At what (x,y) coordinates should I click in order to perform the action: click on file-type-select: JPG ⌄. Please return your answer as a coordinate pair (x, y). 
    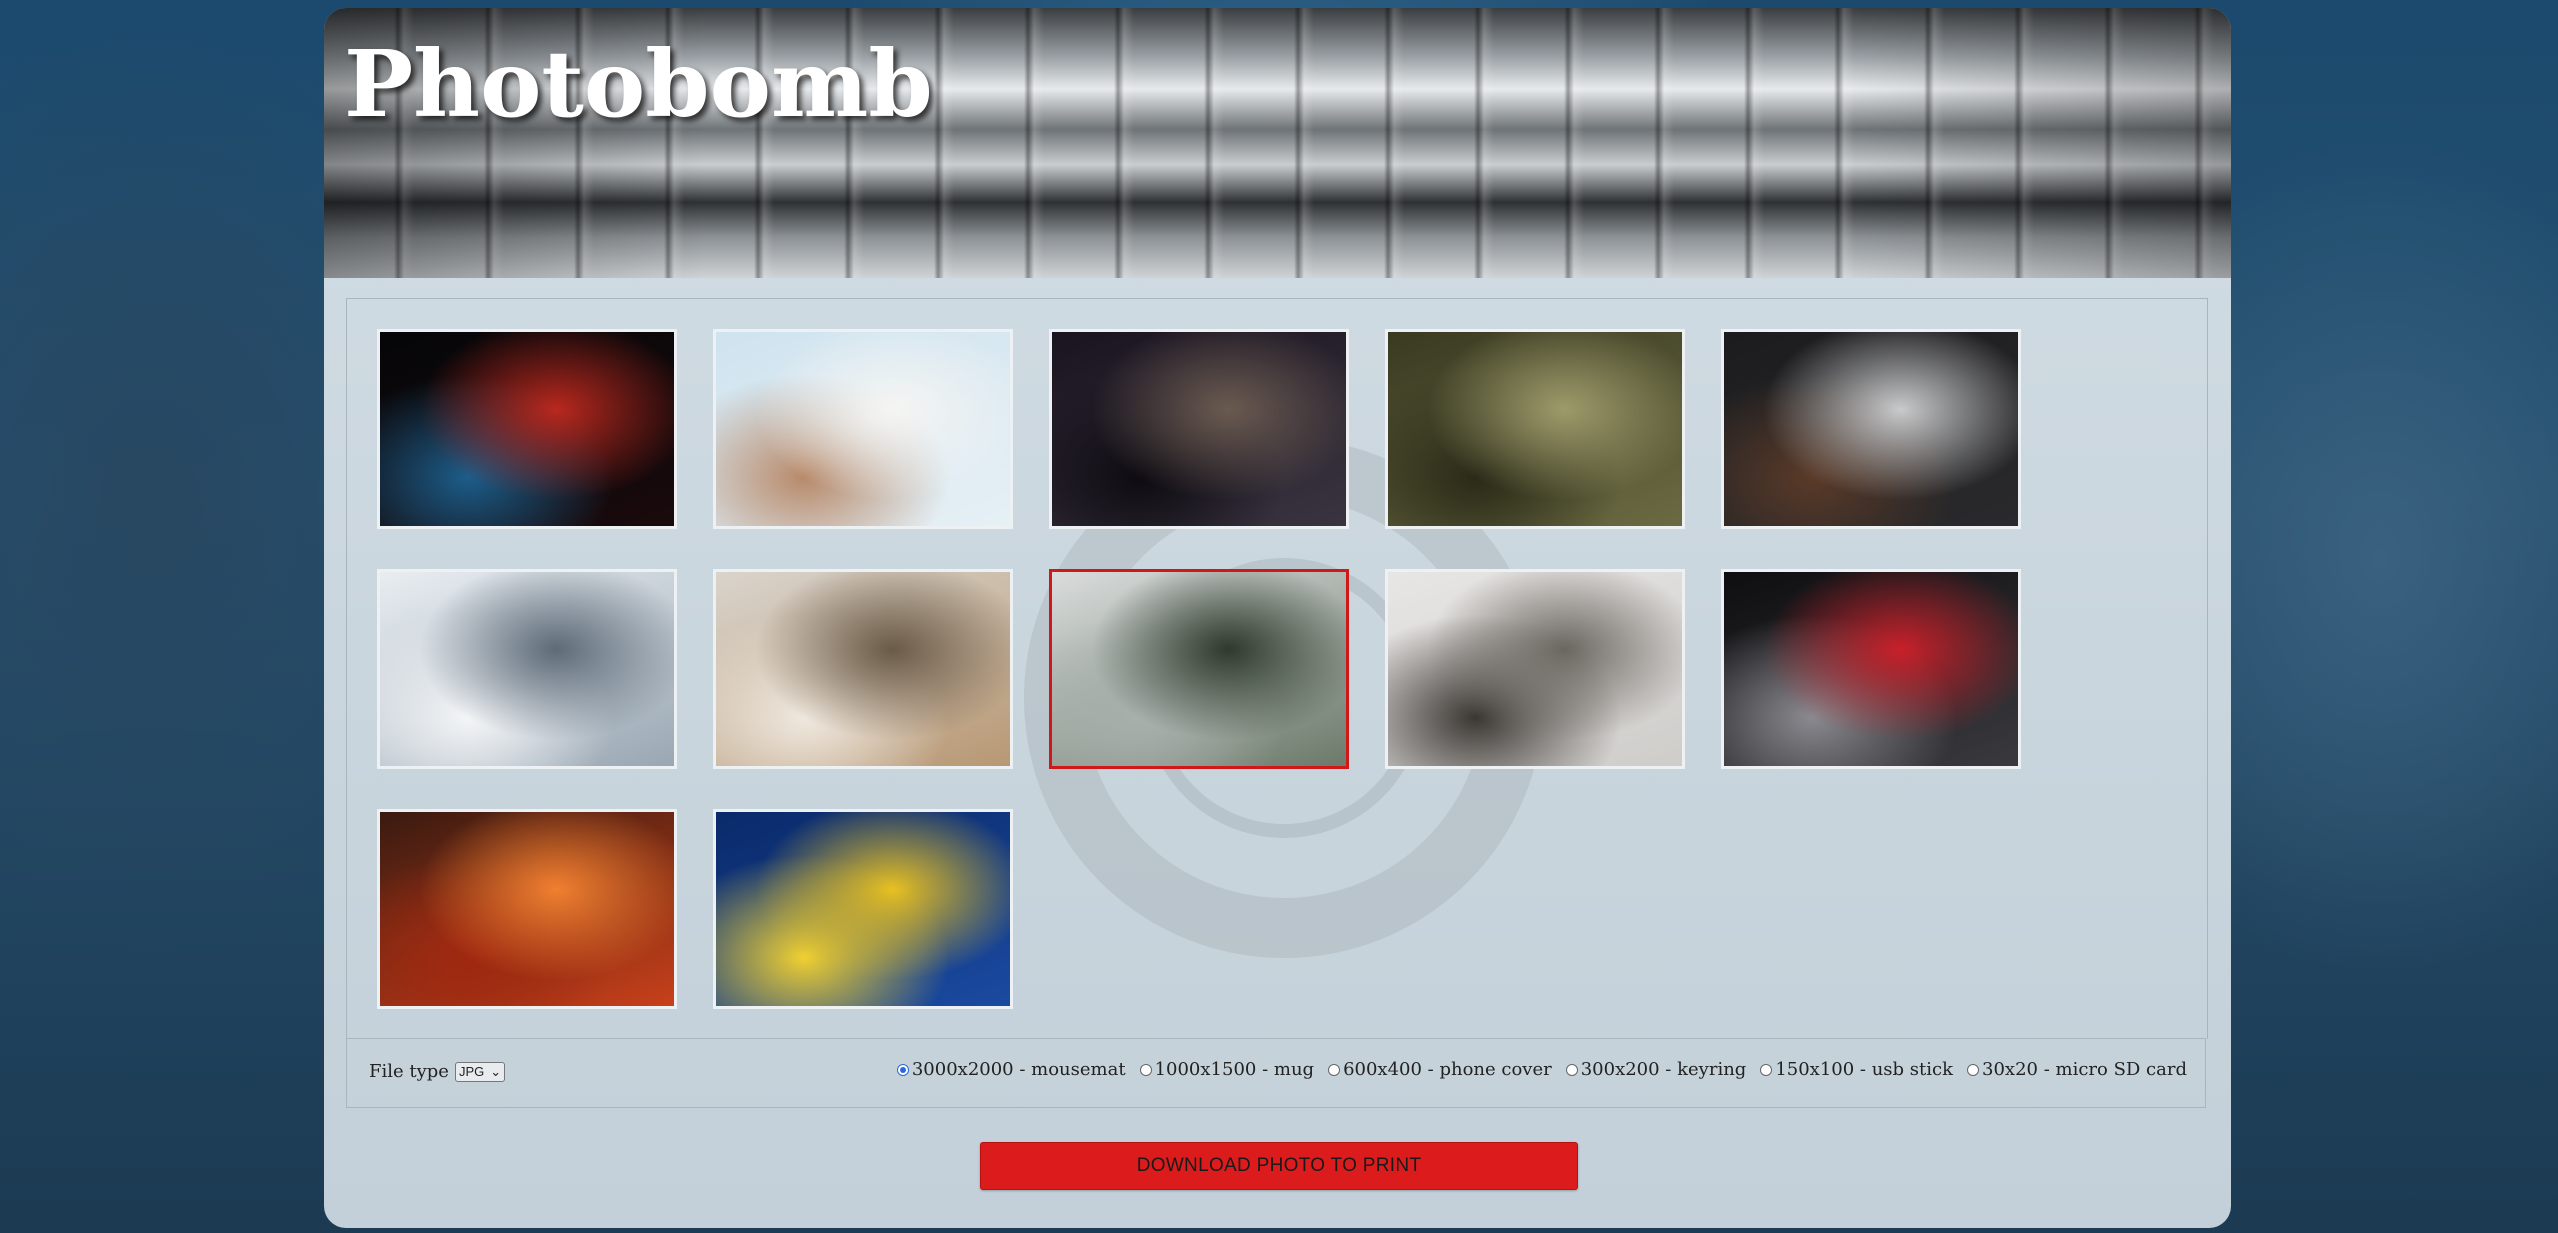
    Looking at the image, I should click on (480, 1071).